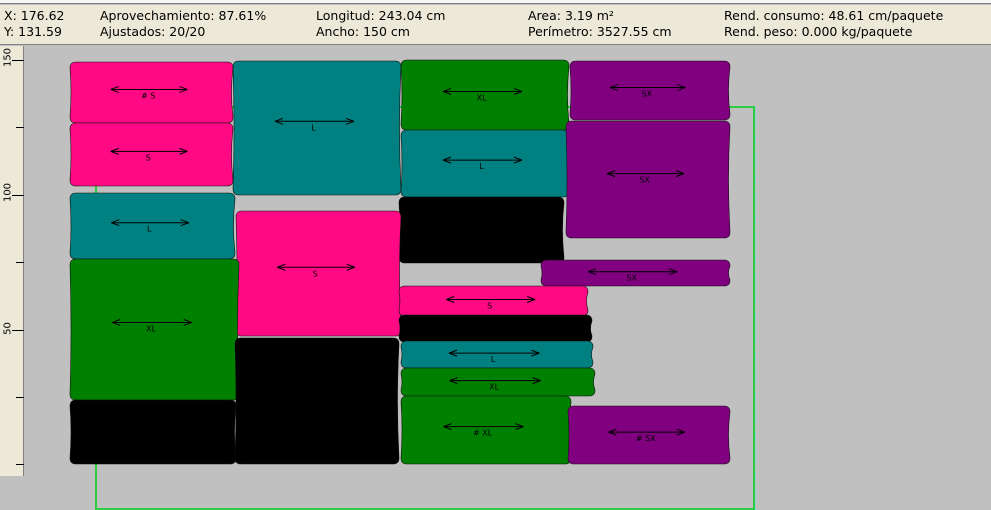  I want to click on pattern-piece-6: L, so click(485, 163).